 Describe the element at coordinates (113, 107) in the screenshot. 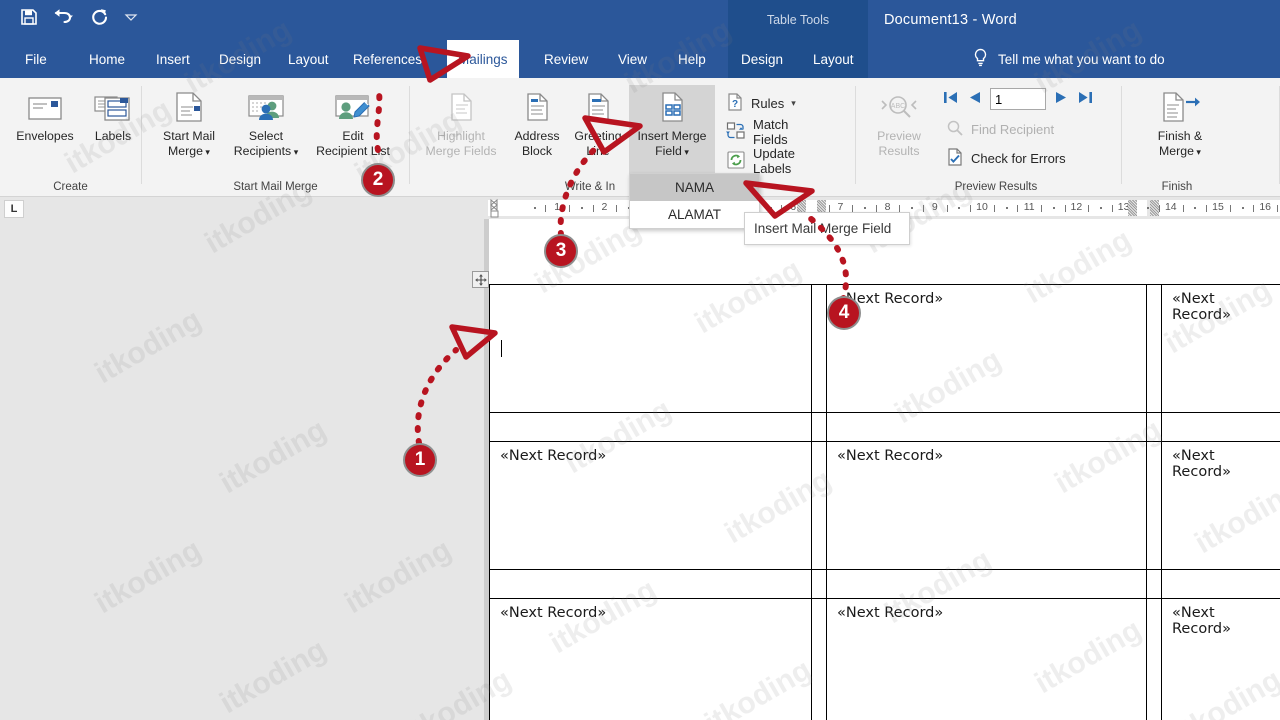

I see `labels-icon` at that location.